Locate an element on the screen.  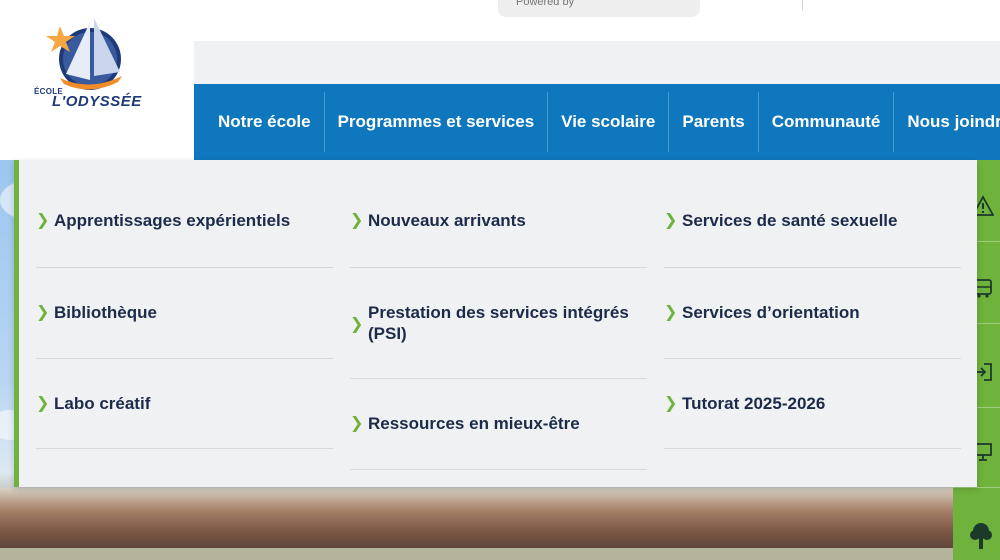
menu-link-ressources-mieux-etre: ❯ Ressources en mieux-être is located at coordinates (498, 424).